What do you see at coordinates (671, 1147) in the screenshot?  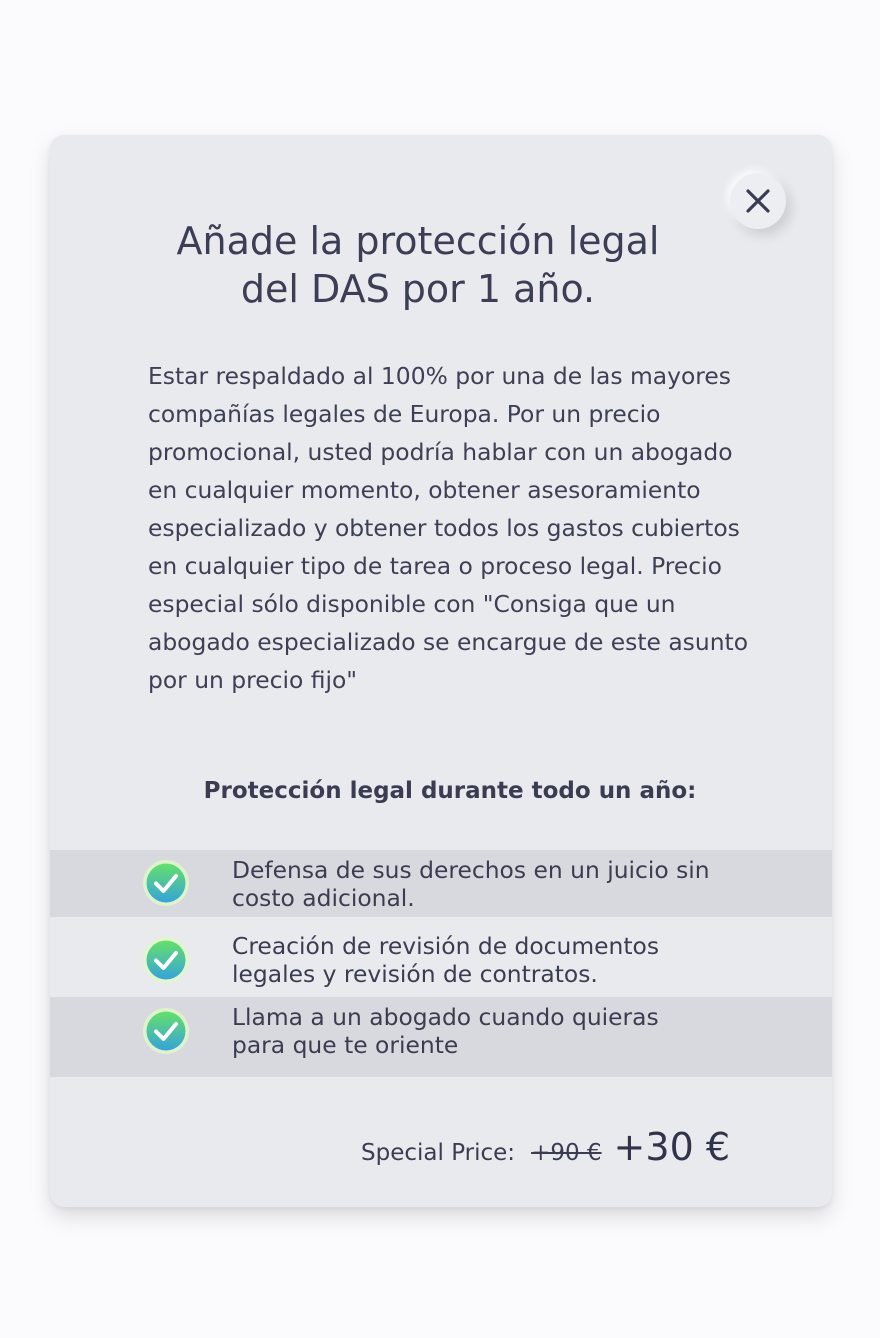 I see `special-price-value: +30 €` at bounding box center [671, 1147].